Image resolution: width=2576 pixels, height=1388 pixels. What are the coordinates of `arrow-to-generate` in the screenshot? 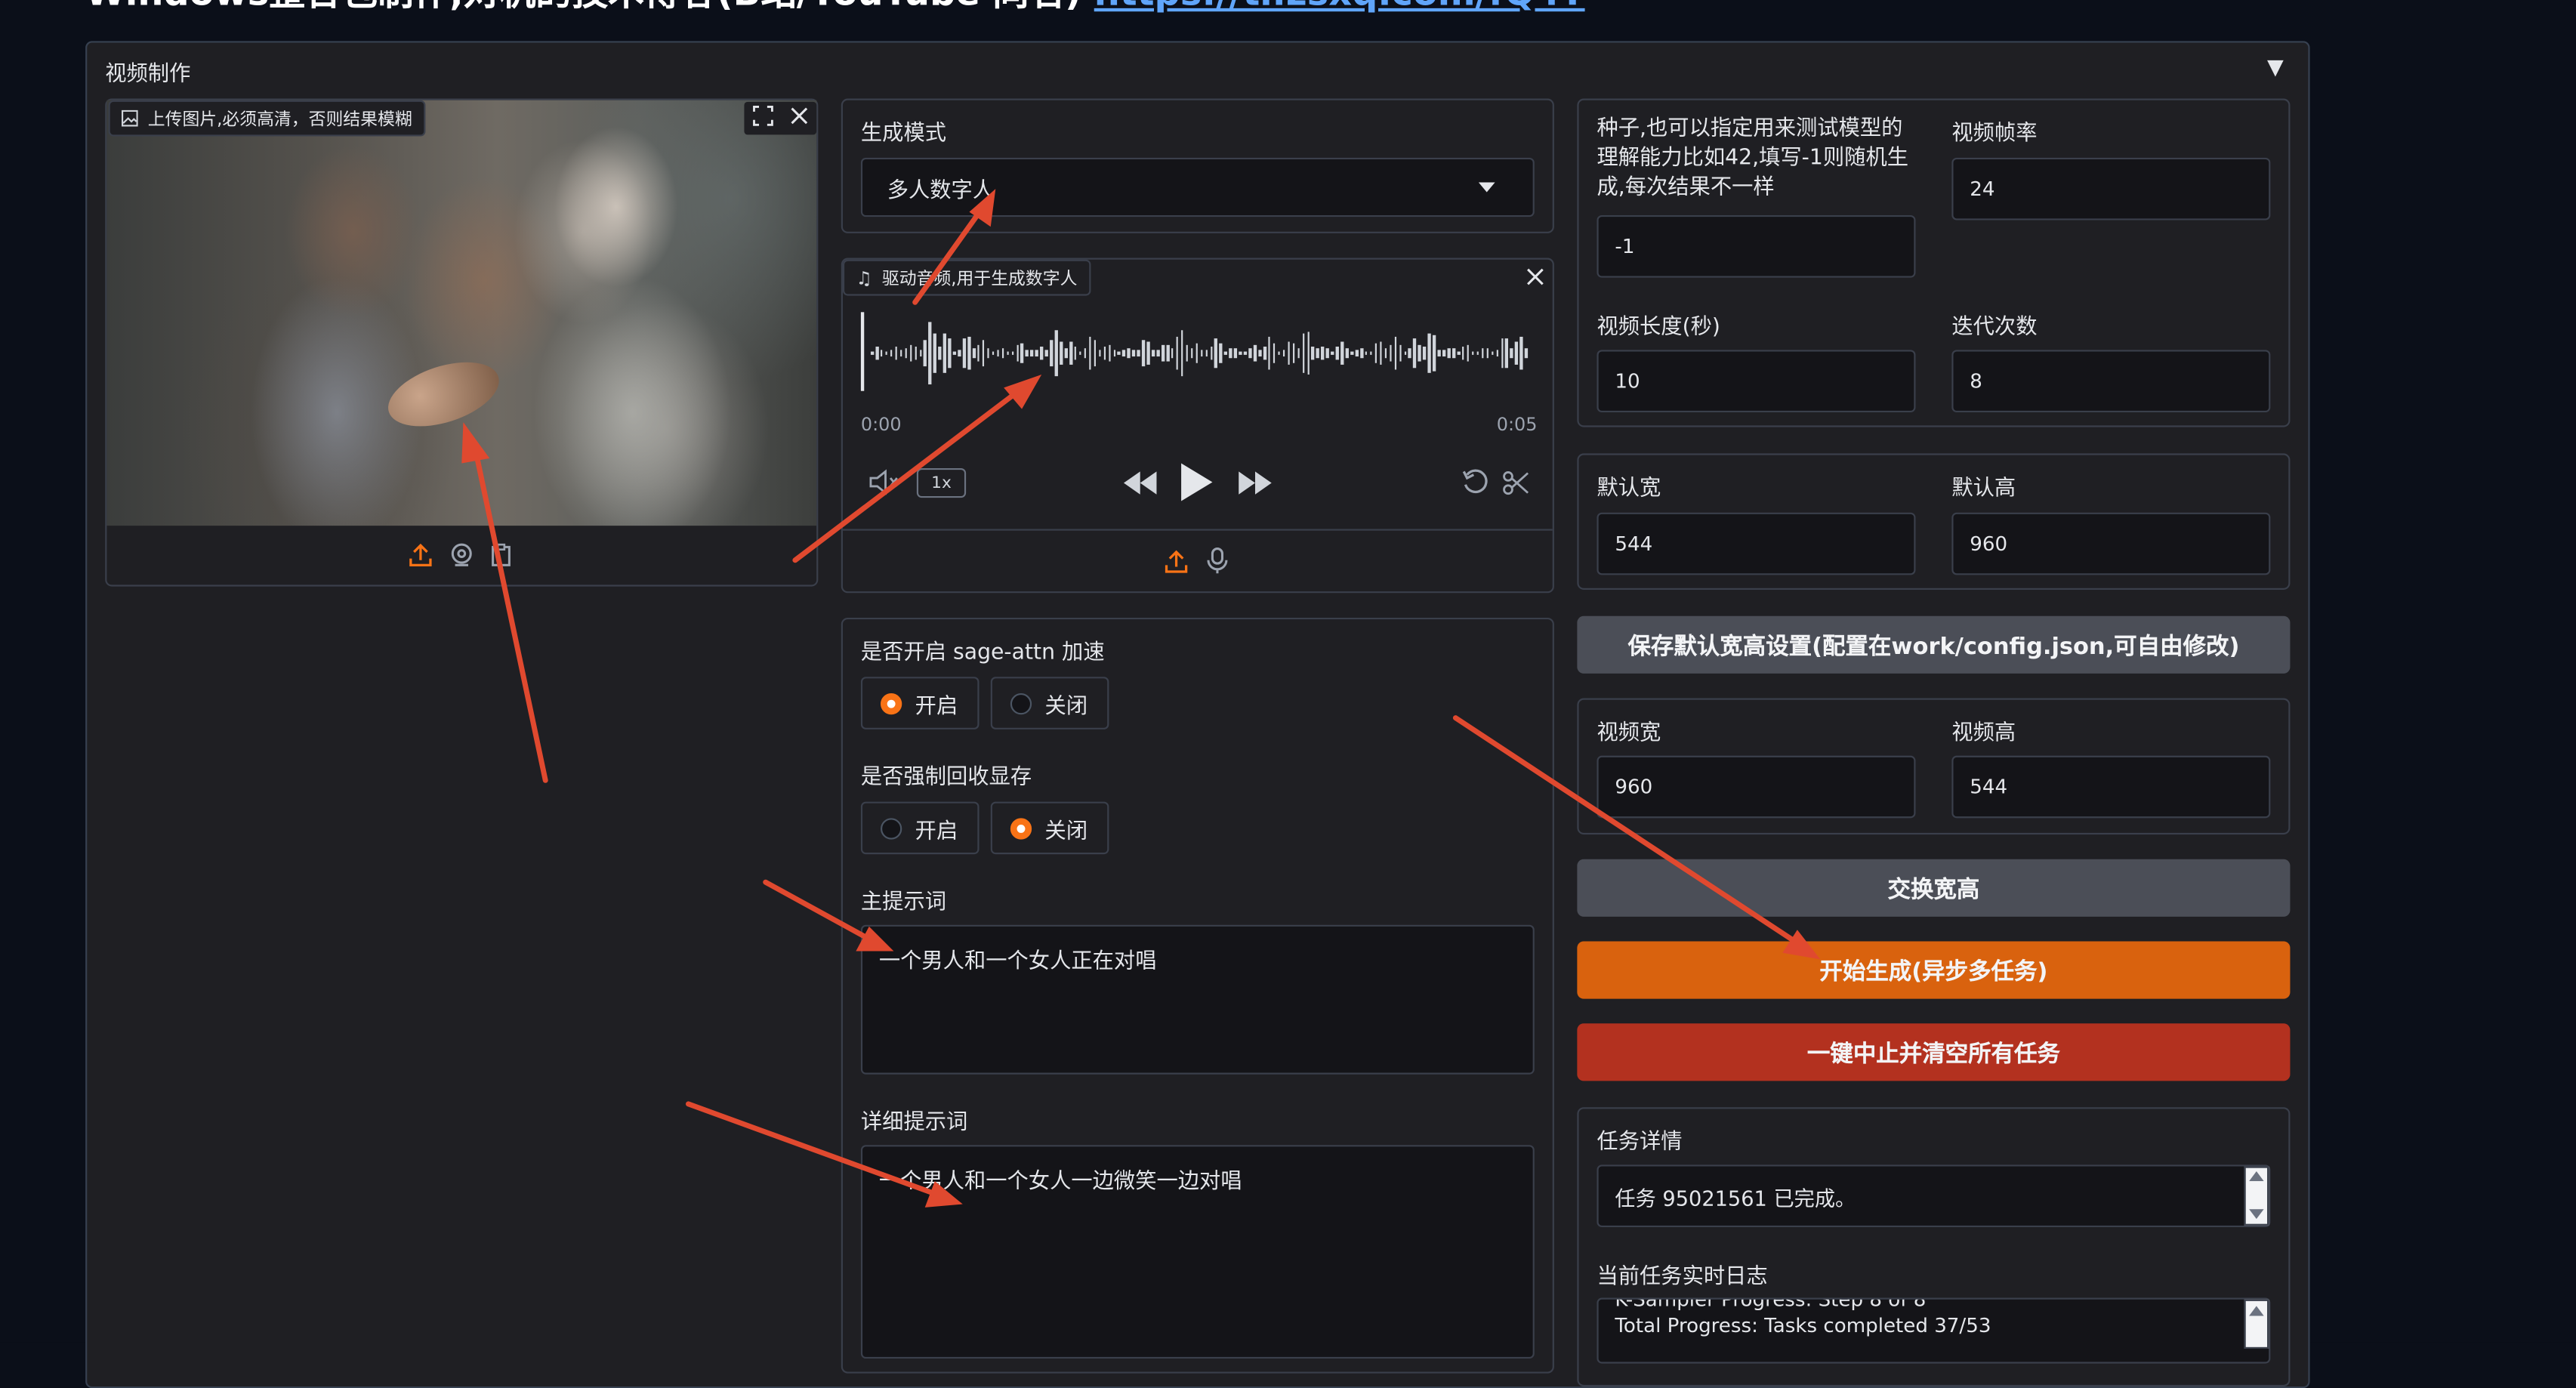 It's located at (1636, 837).